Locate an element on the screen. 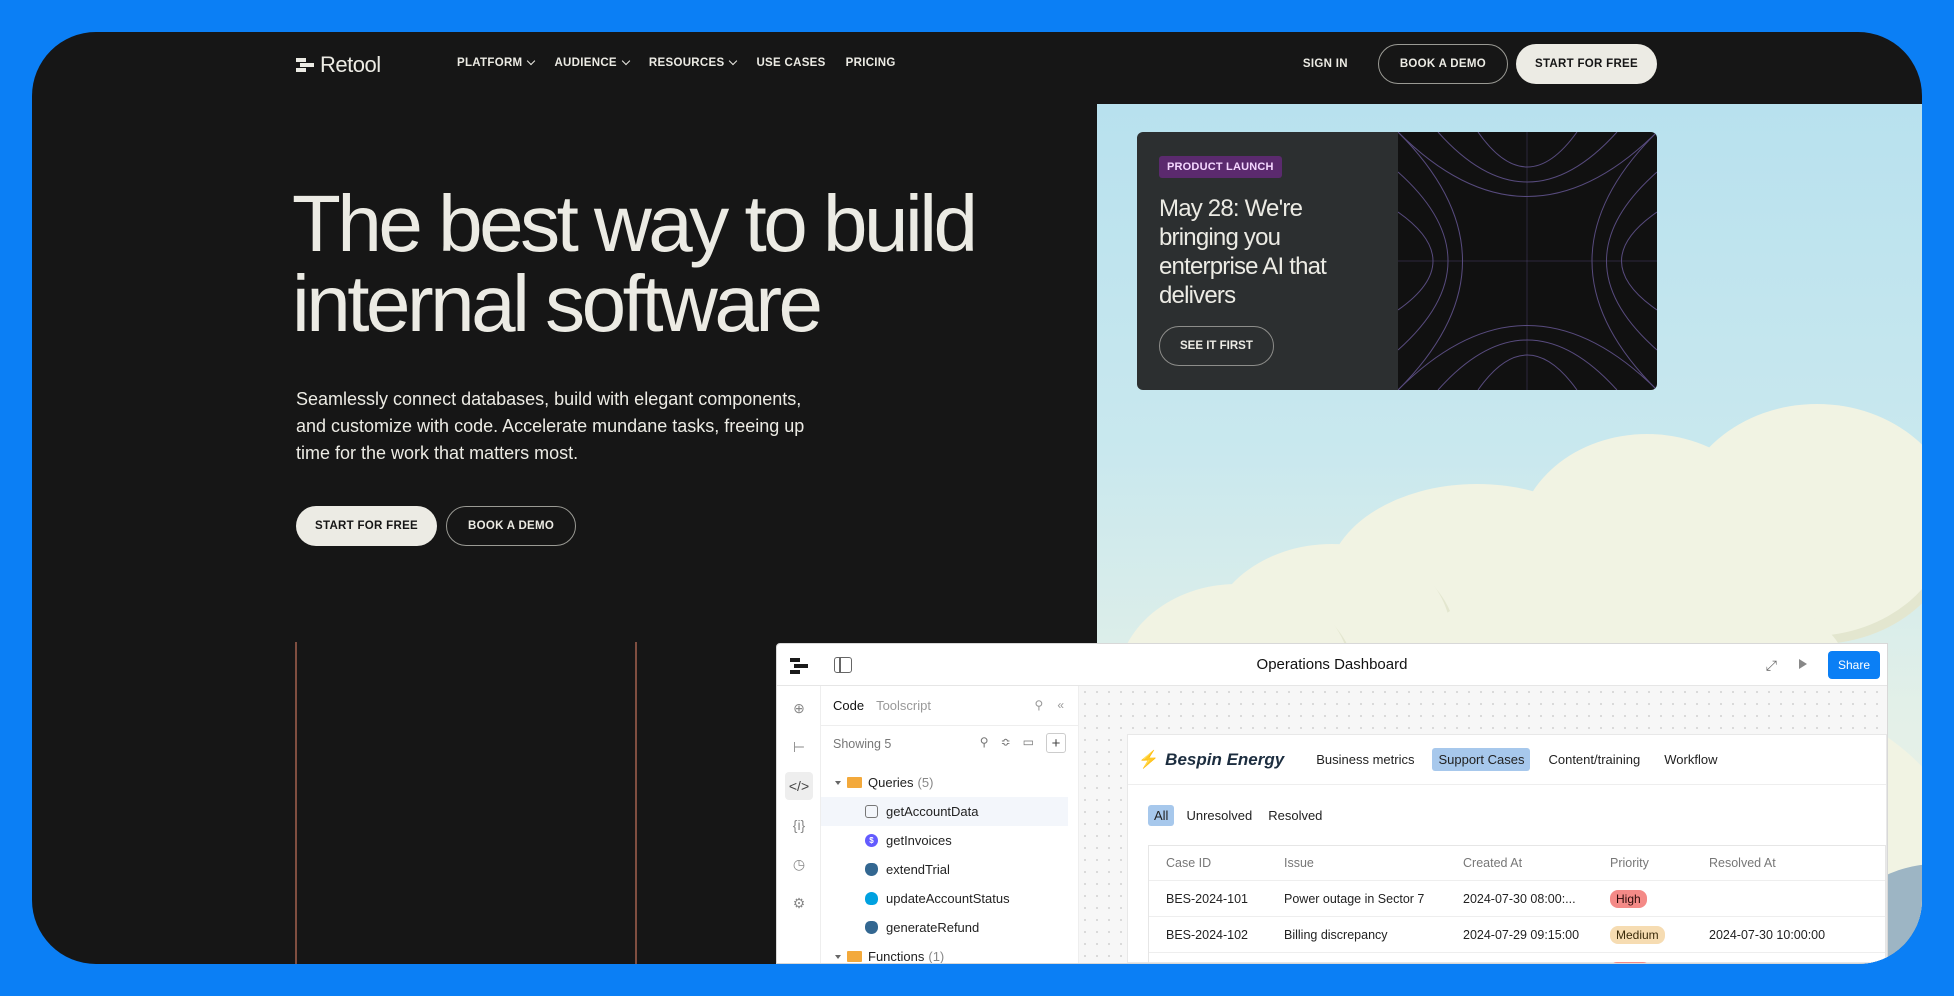 This screenshot has width=1954, height=996. launch-pattern-graphic is located at coordinates (1527, 261).